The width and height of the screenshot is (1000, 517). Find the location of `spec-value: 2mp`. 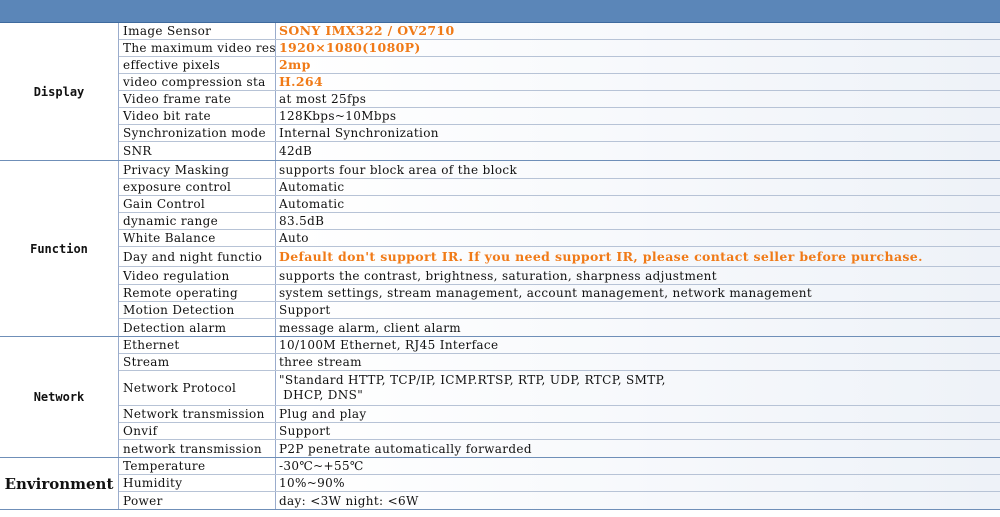

spec-value: 2mp is located at coordinates (295, 64).